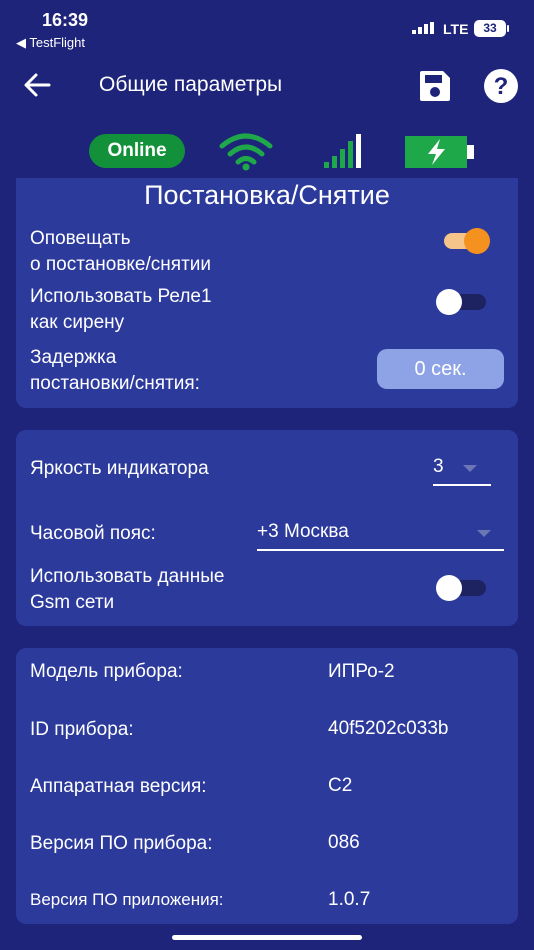 This screenshot has width=534, height=950. Describe the element at coordinates (77, 322) in the screenshot. I see `relay-label-line2: как сирену` at that location.